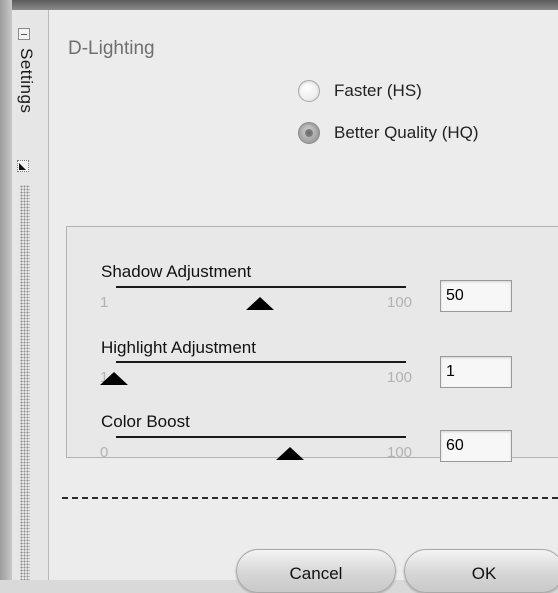  I want to click on window-top-edge, so click(279, 5).